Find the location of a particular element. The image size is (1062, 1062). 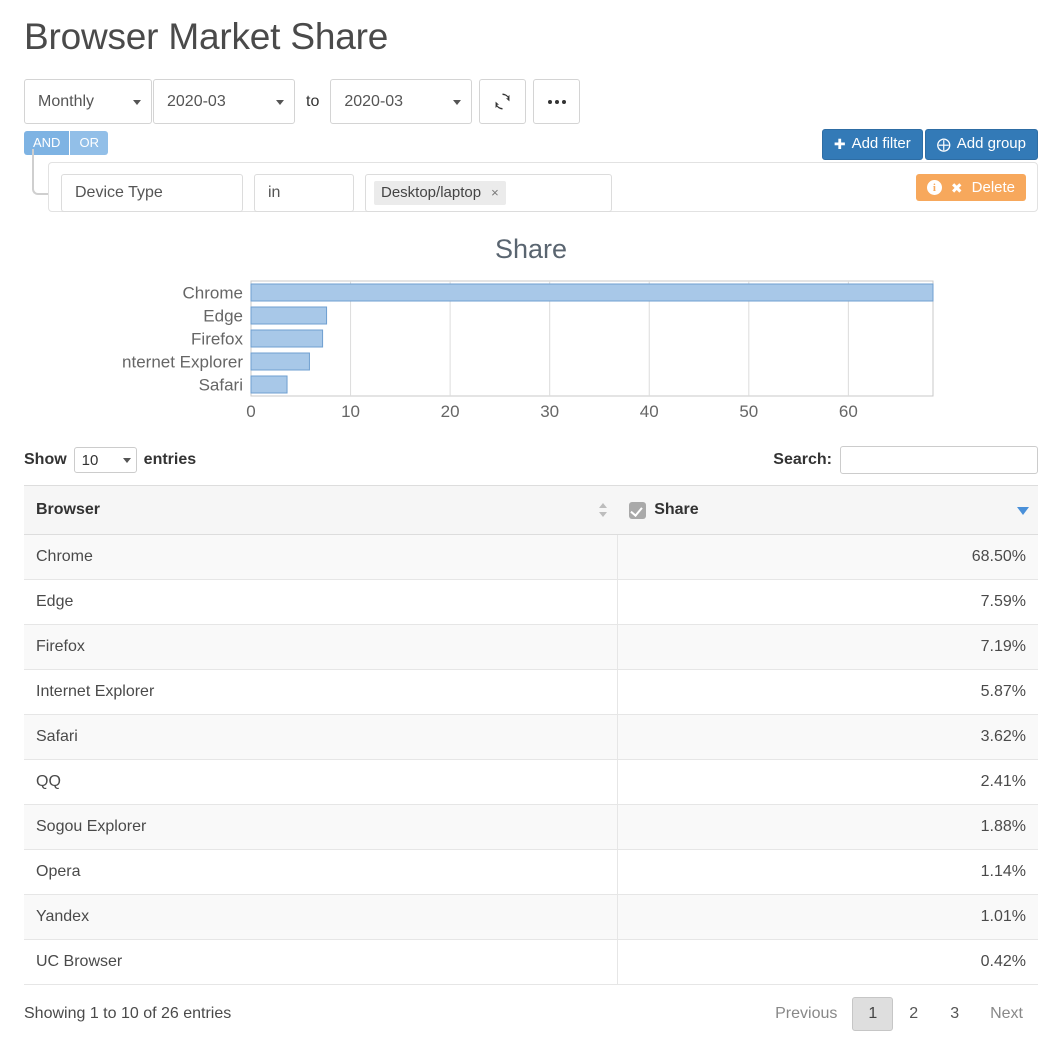

refresh-button is located at coordinates (503, 102).